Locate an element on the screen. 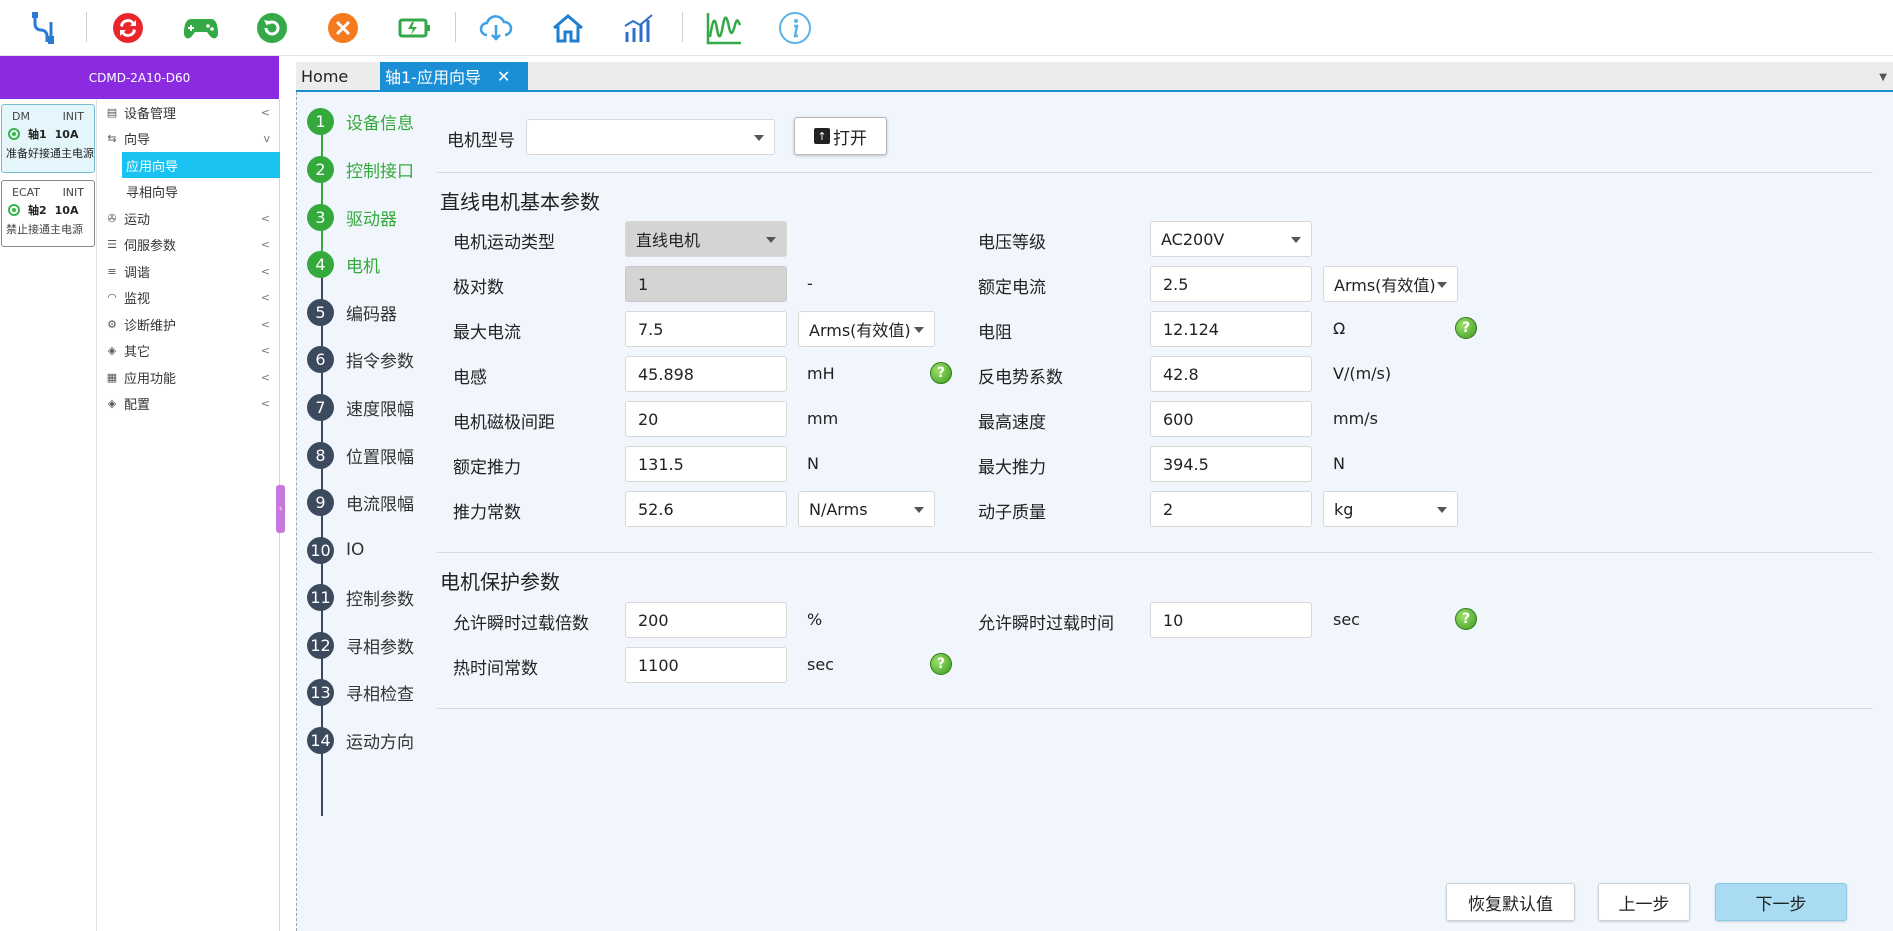 This screenshot has height=931, width=1893. overload-ratio-field: 200 is located at coordinates (706, 620).